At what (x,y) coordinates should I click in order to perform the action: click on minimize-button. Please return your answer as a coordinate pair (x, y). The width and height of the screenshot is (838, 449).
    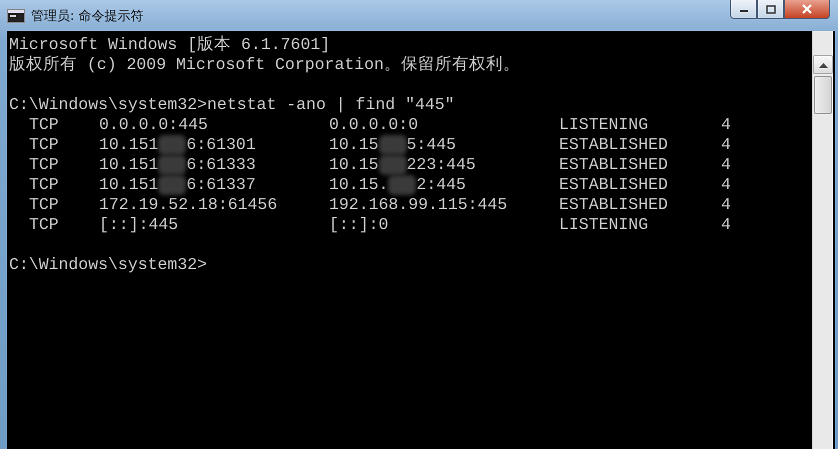
    Looking at the image, I should click on (743, 9).